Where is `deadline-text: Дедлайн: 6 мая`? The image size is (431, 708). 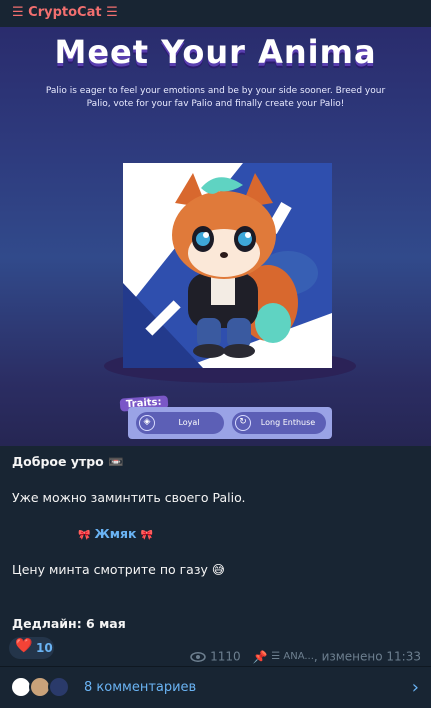 deadline-text: Дедлайн: 6 мая is located at coordinates (69, 623).